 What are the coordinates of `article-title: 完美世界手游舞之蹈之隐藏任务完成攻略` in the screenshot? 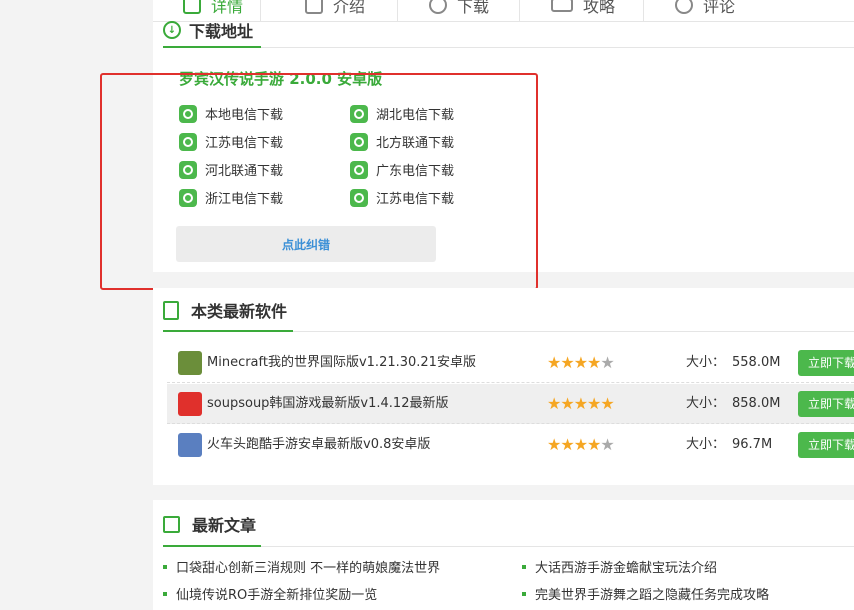 It's located at (652, 595).